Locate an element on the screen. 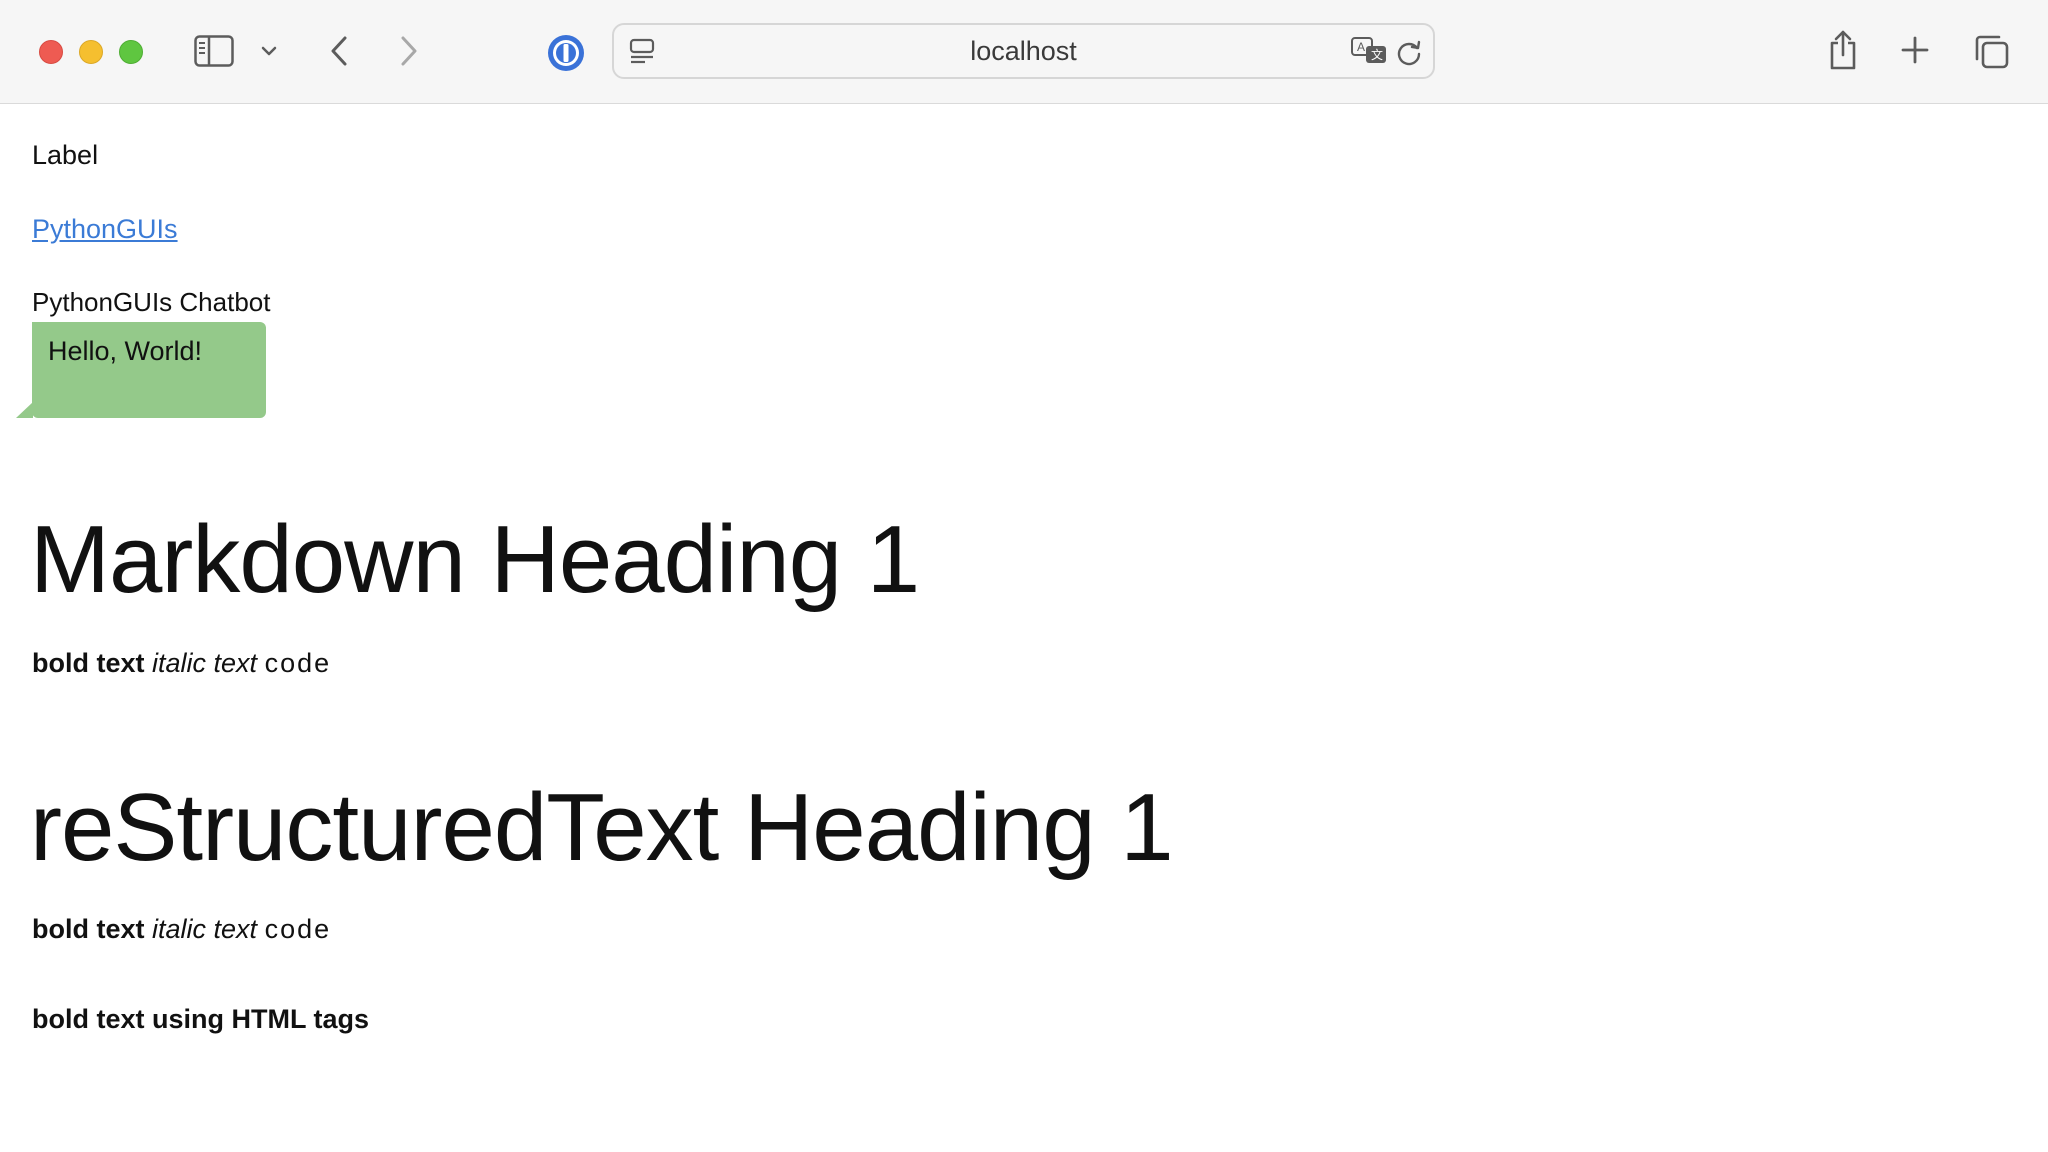  browser-toolbar: localhost A 文 is located at coordinates (1024, 52).